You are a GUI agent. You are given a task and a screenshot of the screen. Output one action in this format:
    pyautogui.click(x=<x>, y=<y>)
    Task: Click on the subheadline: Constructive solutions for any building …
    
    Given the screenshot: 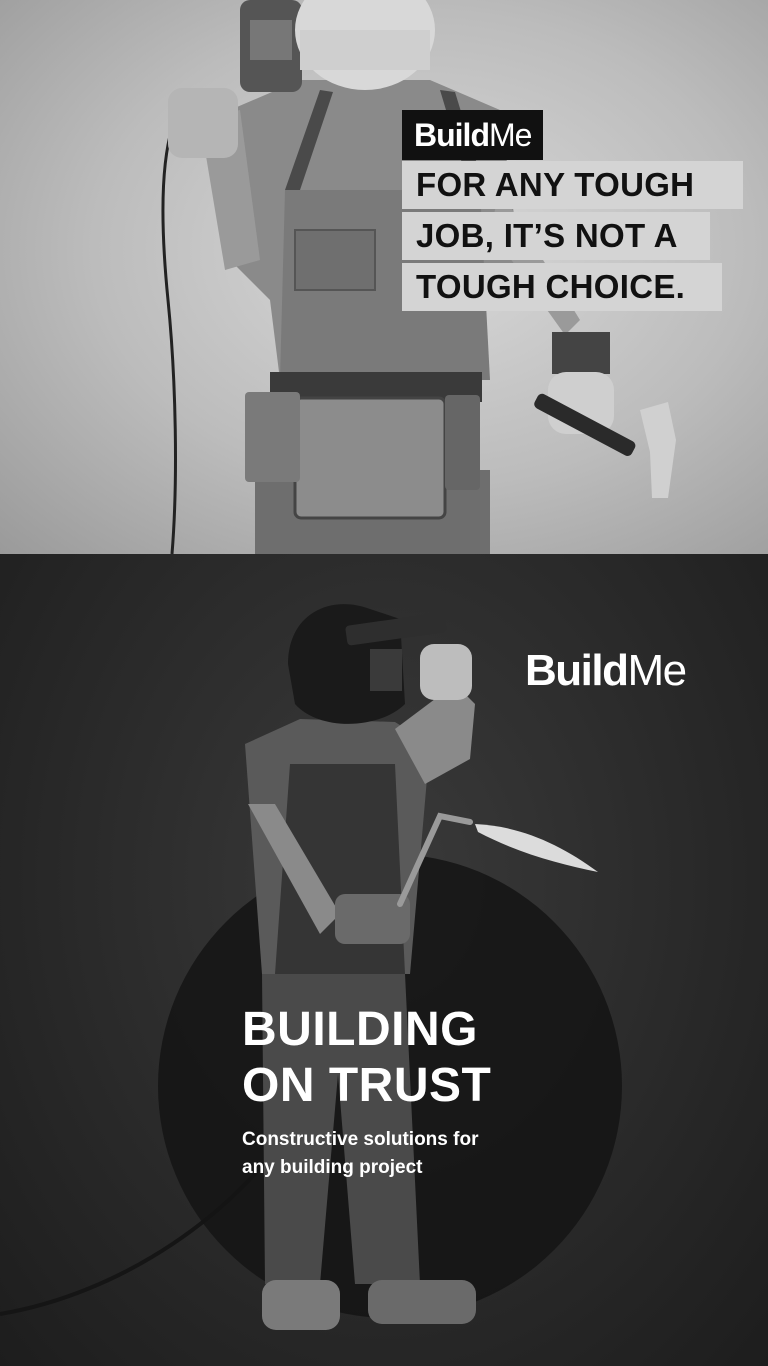 What is the action you would take?
    pyautogui.click(x=392, y=1154)
    